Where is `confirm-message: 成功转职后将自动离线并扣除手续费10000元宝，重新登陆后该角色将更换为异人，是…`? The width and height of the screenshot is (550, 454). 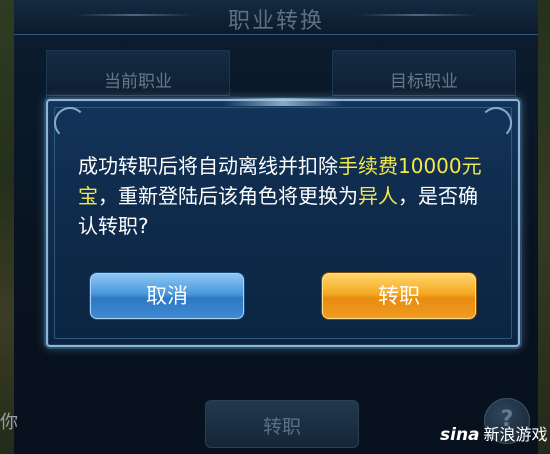
confirm-message: 成功转职后将自动离线并扣除手续费10000元宝，重新登陆后该角色将更换为异人，是… is located at coordinates (283, 196).